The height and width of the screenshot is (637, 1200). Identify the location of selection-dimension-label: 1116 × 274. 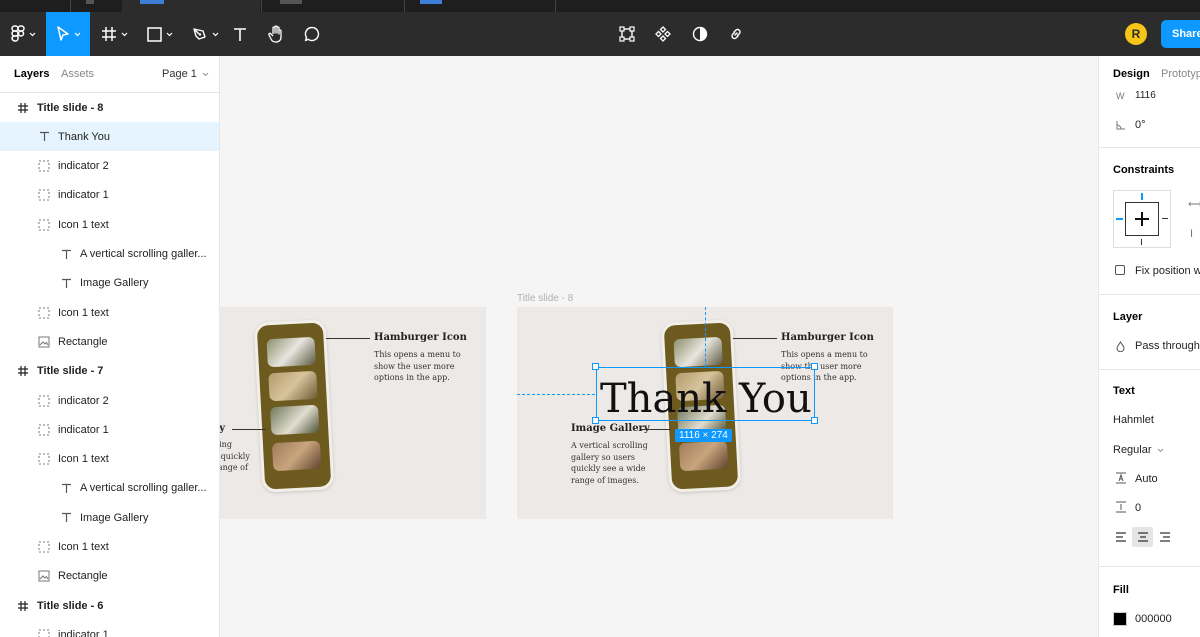
(703, 435).